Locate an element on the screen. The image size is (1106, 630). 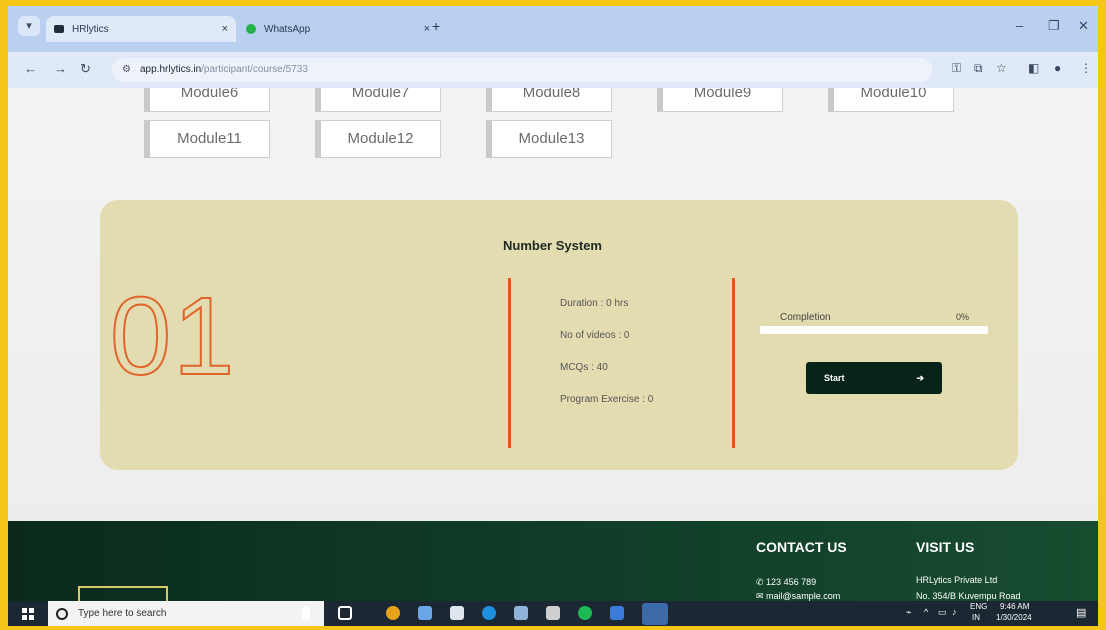
volume-icon: ♪ is located at coordinates (954, 612).